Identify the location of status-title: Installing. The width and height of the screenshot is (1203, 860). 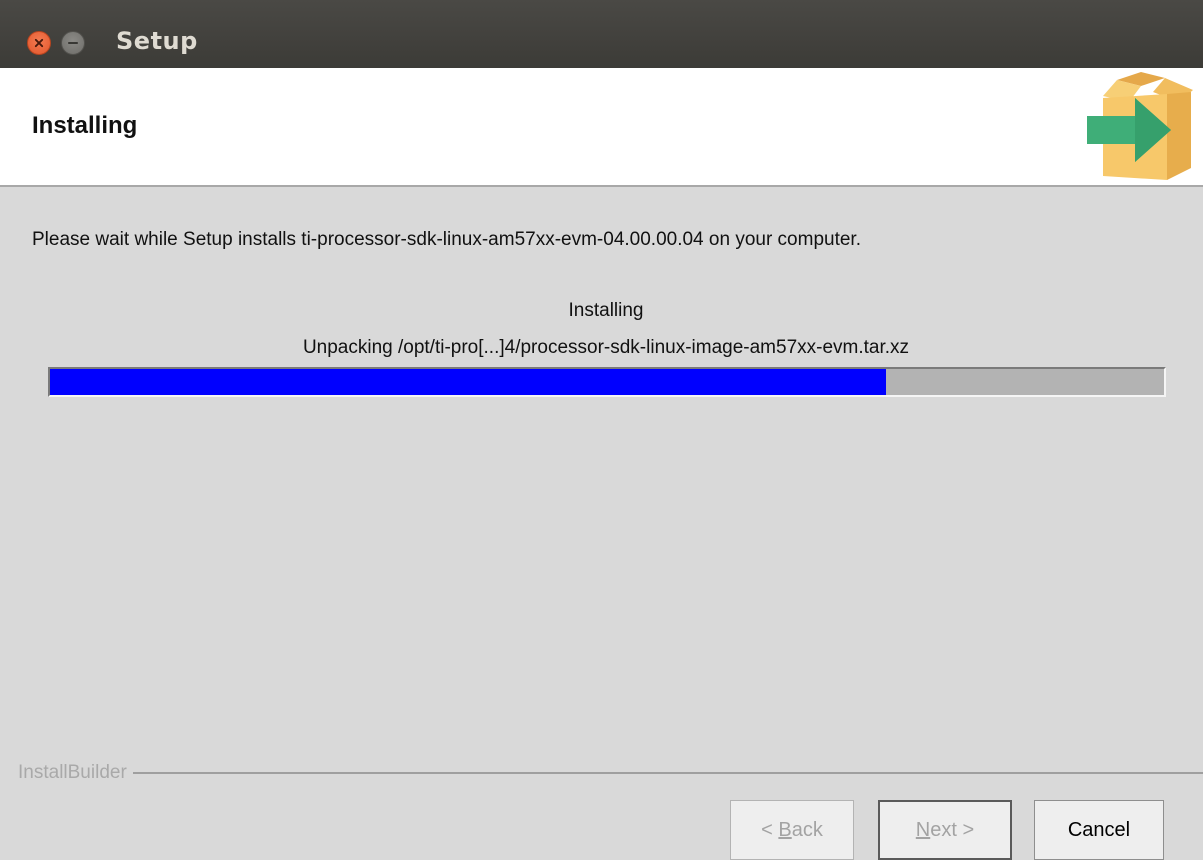
(606, 310).